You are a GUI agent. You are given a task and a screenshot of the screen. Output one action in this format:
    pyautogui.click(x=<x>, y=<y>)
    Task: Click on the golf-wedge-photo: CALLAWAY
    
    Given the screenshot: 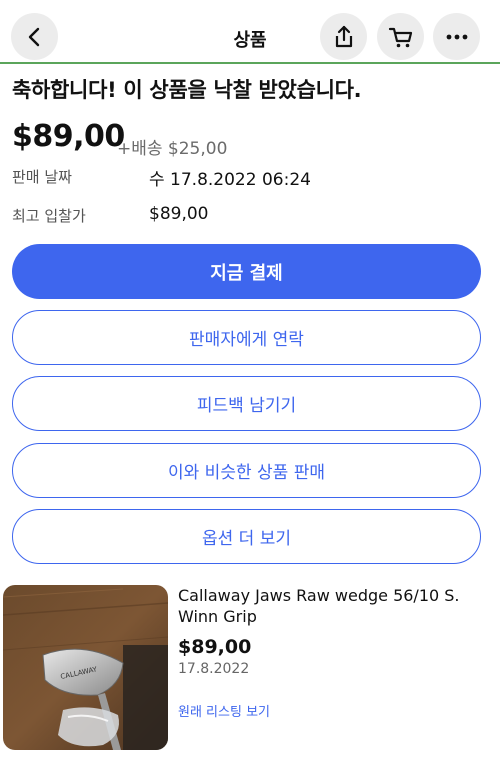 What is the action you would take?
    pyautogui.click(x=85, y=667)
    